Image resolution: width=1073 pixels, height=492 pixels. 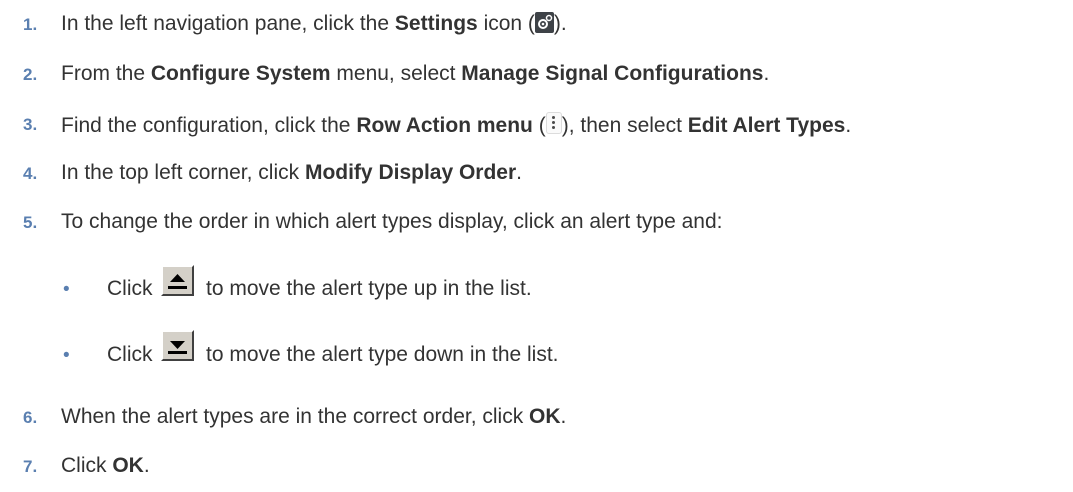 What do you see at coordinates (544, 22) in the screenshot?
I see `settings-gear-icon` at bounding box center [544, 22].